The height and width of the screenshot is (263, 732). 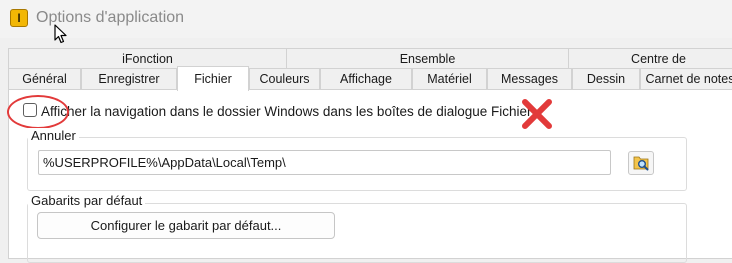 What do you see at coordinates (686, 79) in the screenshot?
I see `tab-carnet-de-notes: Carnet de notes` at bounding box center [686, 79].